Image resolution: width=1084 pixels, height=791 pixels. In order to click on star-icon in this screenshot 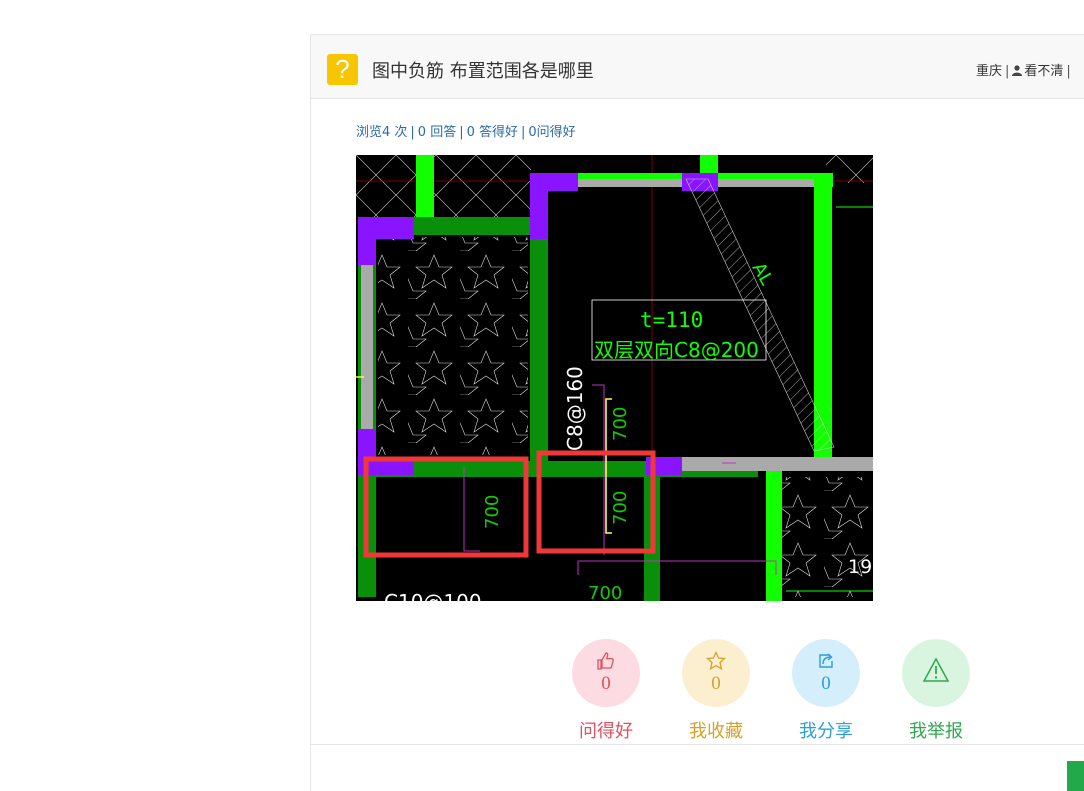, I will do `click(716, 661)`.